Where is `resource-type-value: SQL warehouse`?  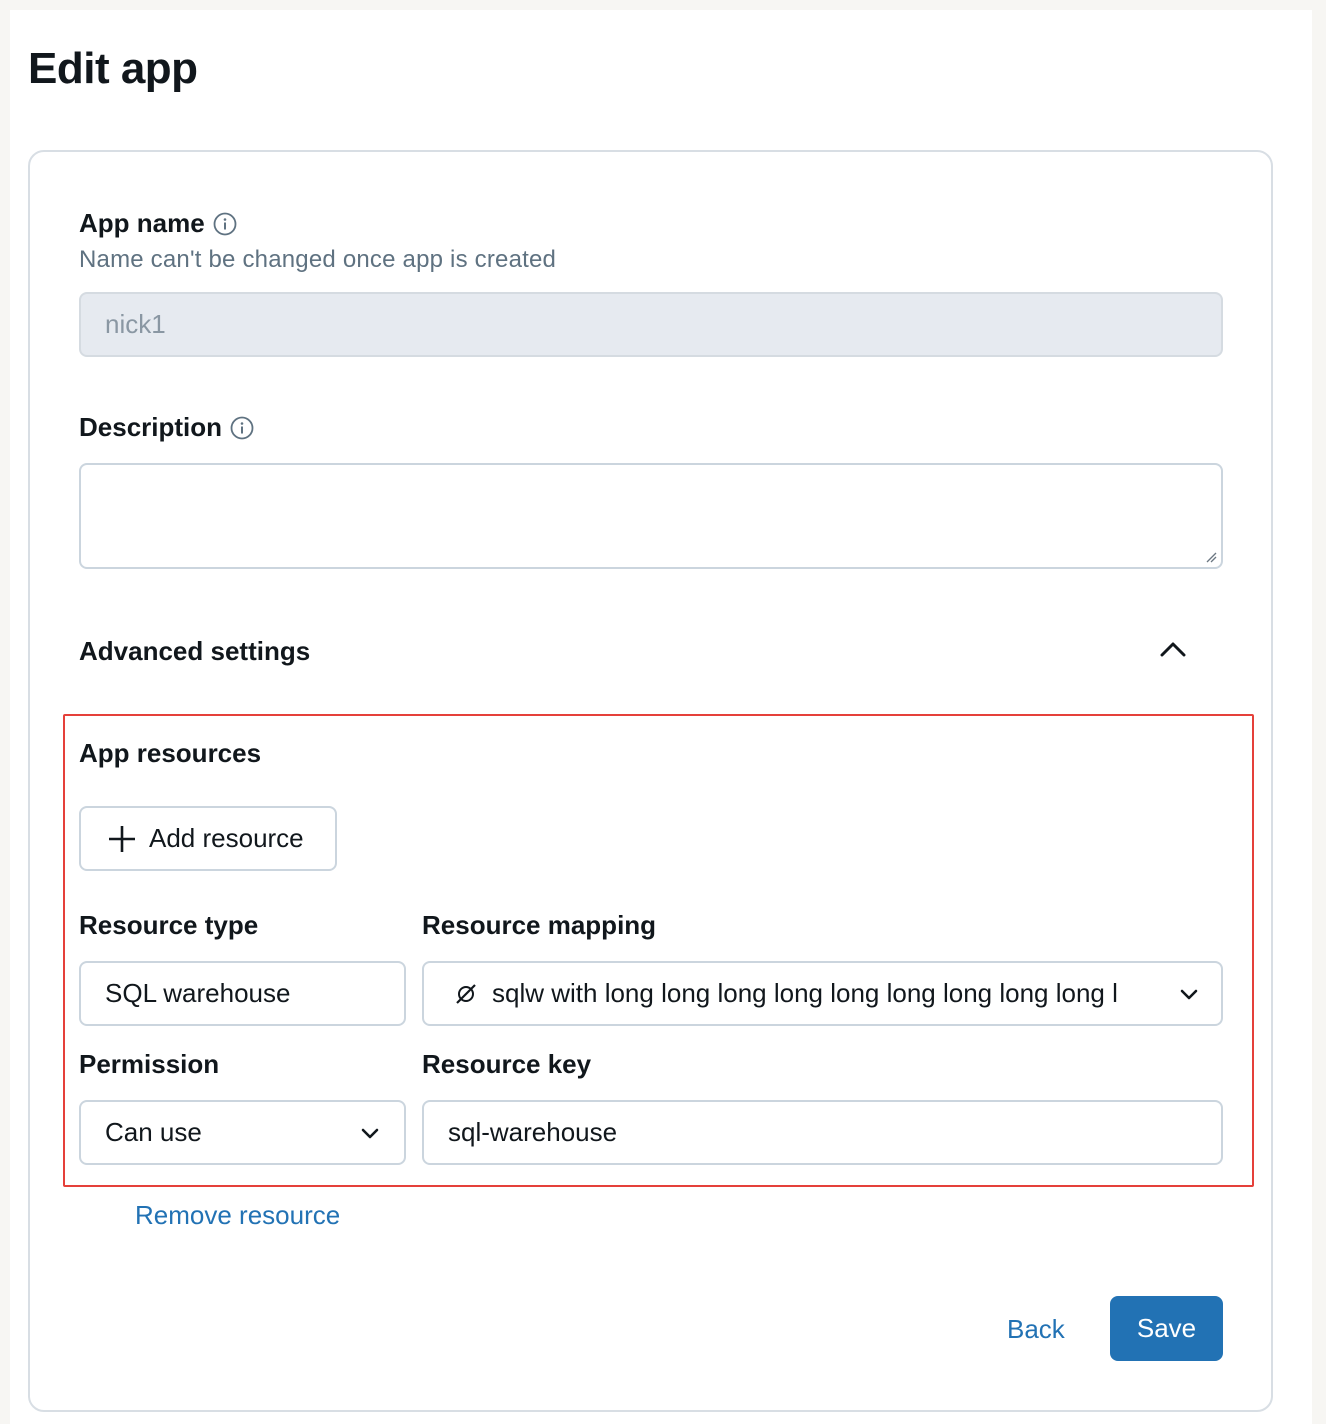
resource-type-value: SQL warehouse is located at coordinates (198, 993).